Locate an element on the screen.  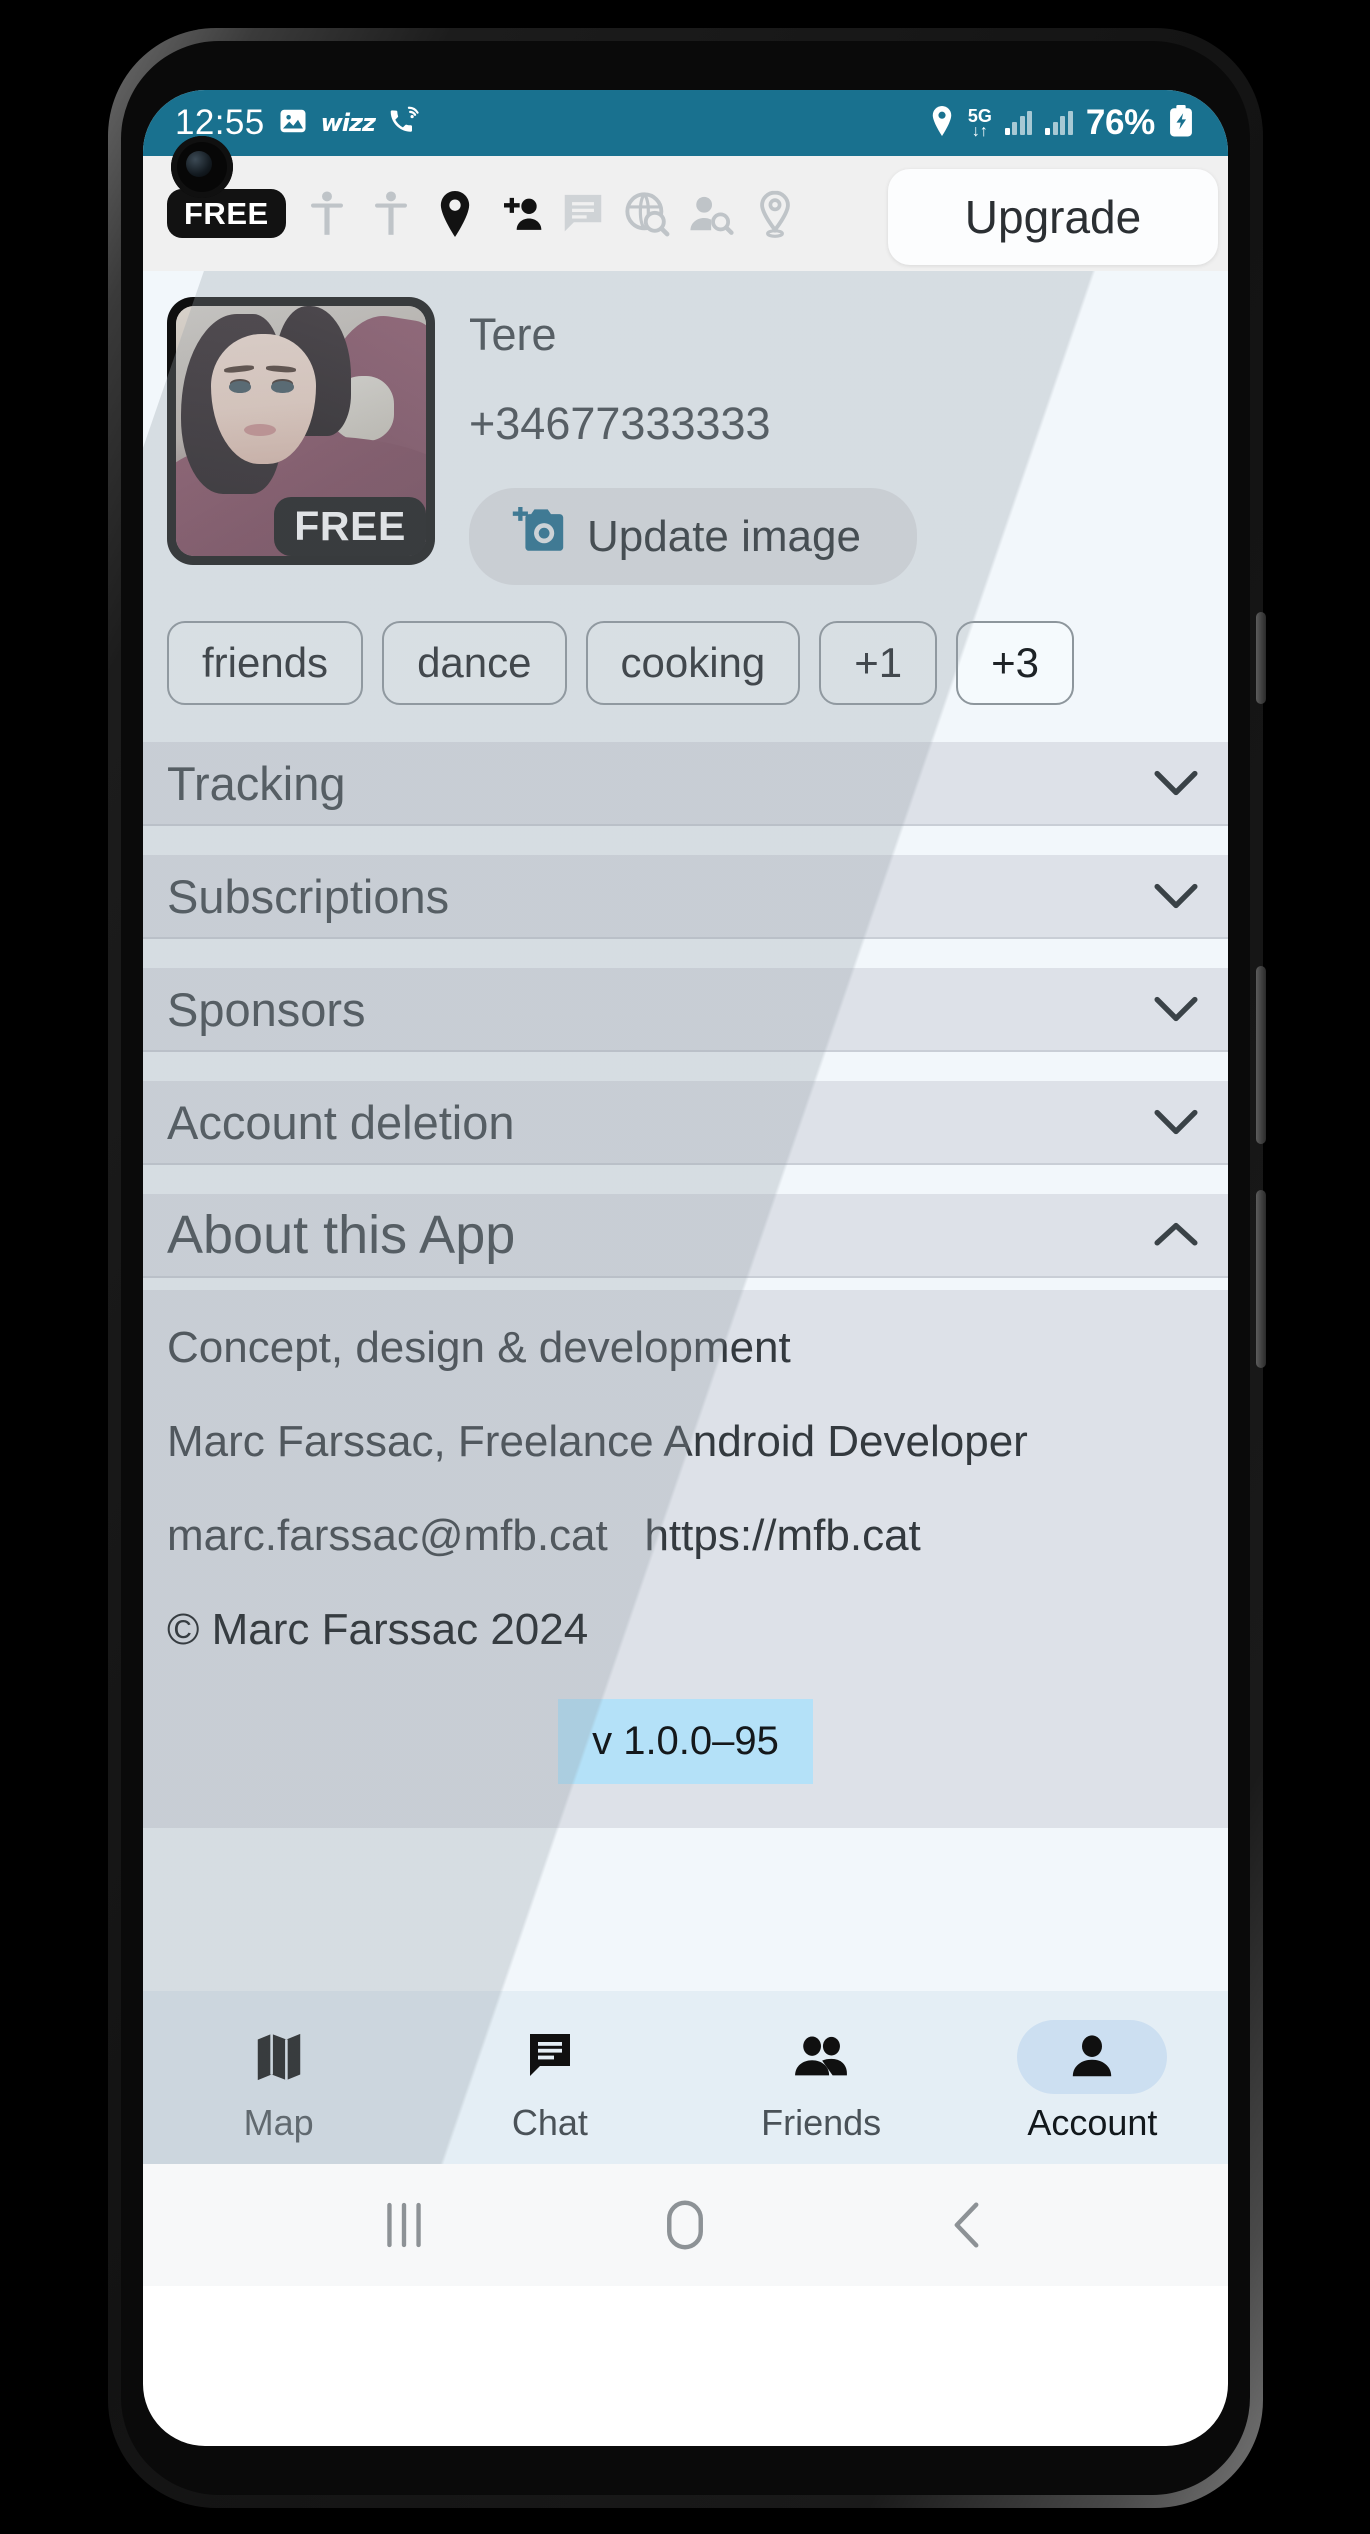
battery-percent-label: 76% is located at coordinates (1120, 122).